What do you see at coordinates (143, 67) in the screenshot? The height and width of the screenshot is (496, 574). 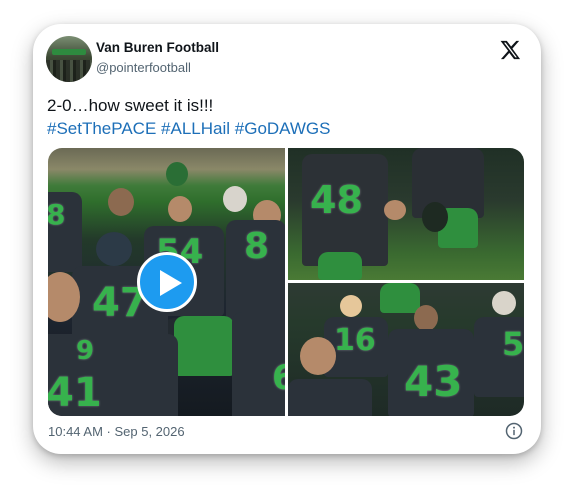 I see `author-handle: @pointerfootball` at bounding box center [143, 67].